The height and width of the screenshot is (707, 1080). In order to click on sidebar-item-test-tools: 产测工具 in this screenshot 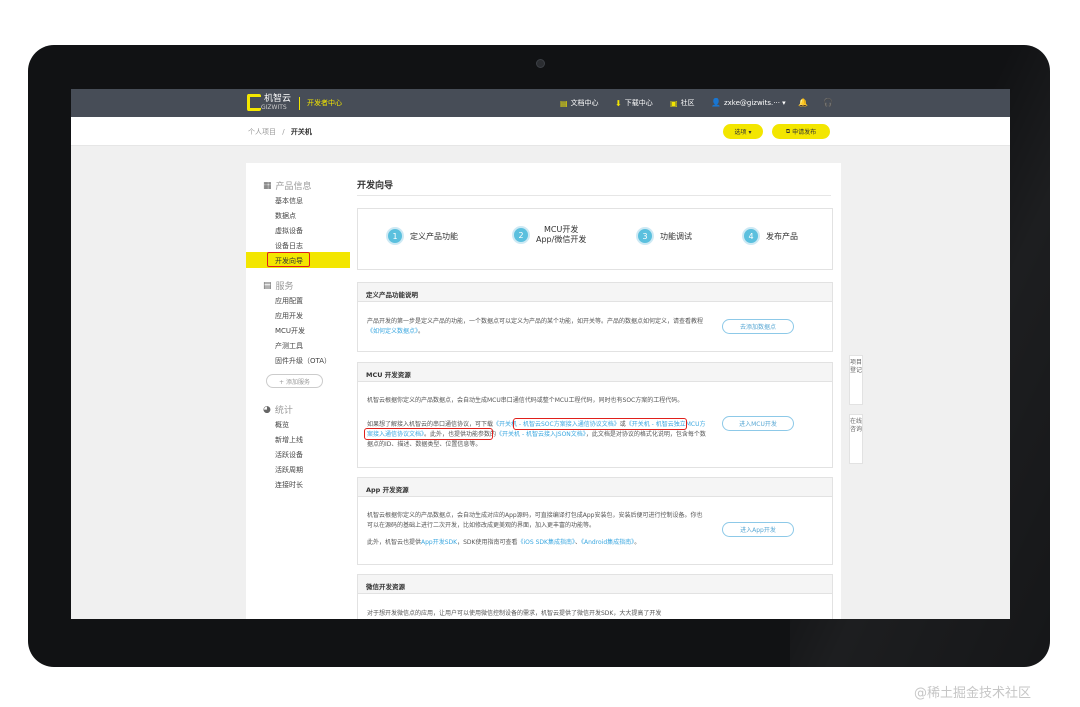, I will do `click(289, 346)`.